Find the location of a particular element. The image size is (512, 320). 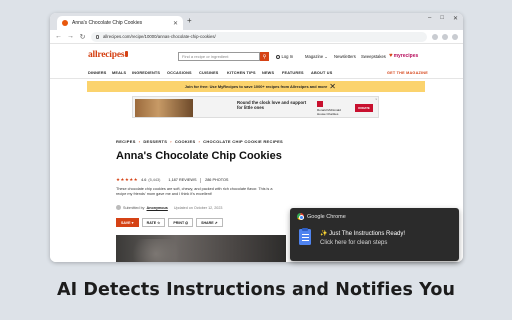

share-button: SHARE ⇗ is located at coordinates (209, 222).